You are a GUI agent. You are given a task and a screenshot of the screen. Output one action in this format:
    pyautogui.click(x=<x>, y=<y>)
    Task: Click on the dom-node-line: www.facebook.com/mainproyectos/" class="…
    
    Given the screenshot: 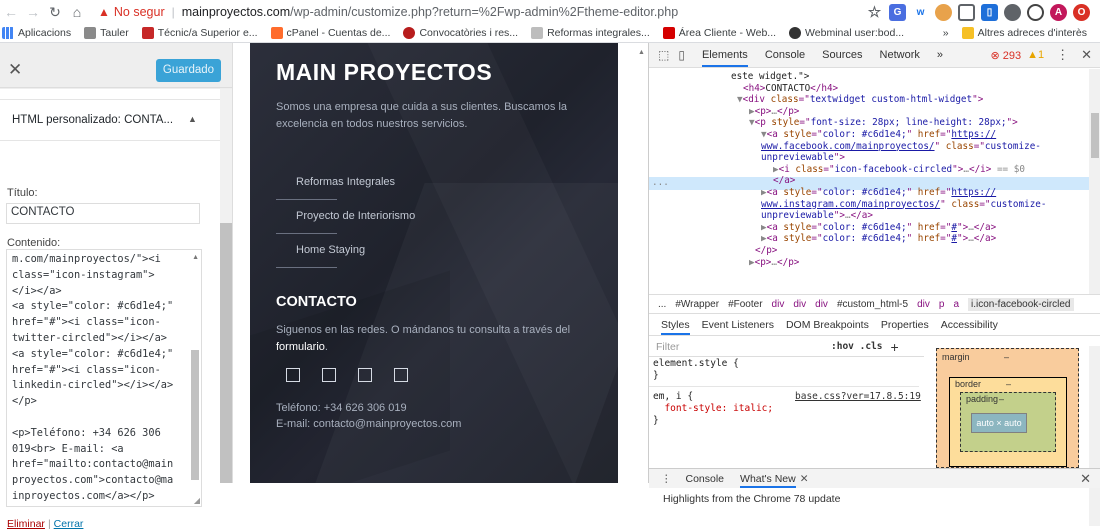 What is the action you would take?
    pyautogui.click(x=901, y=147)
    